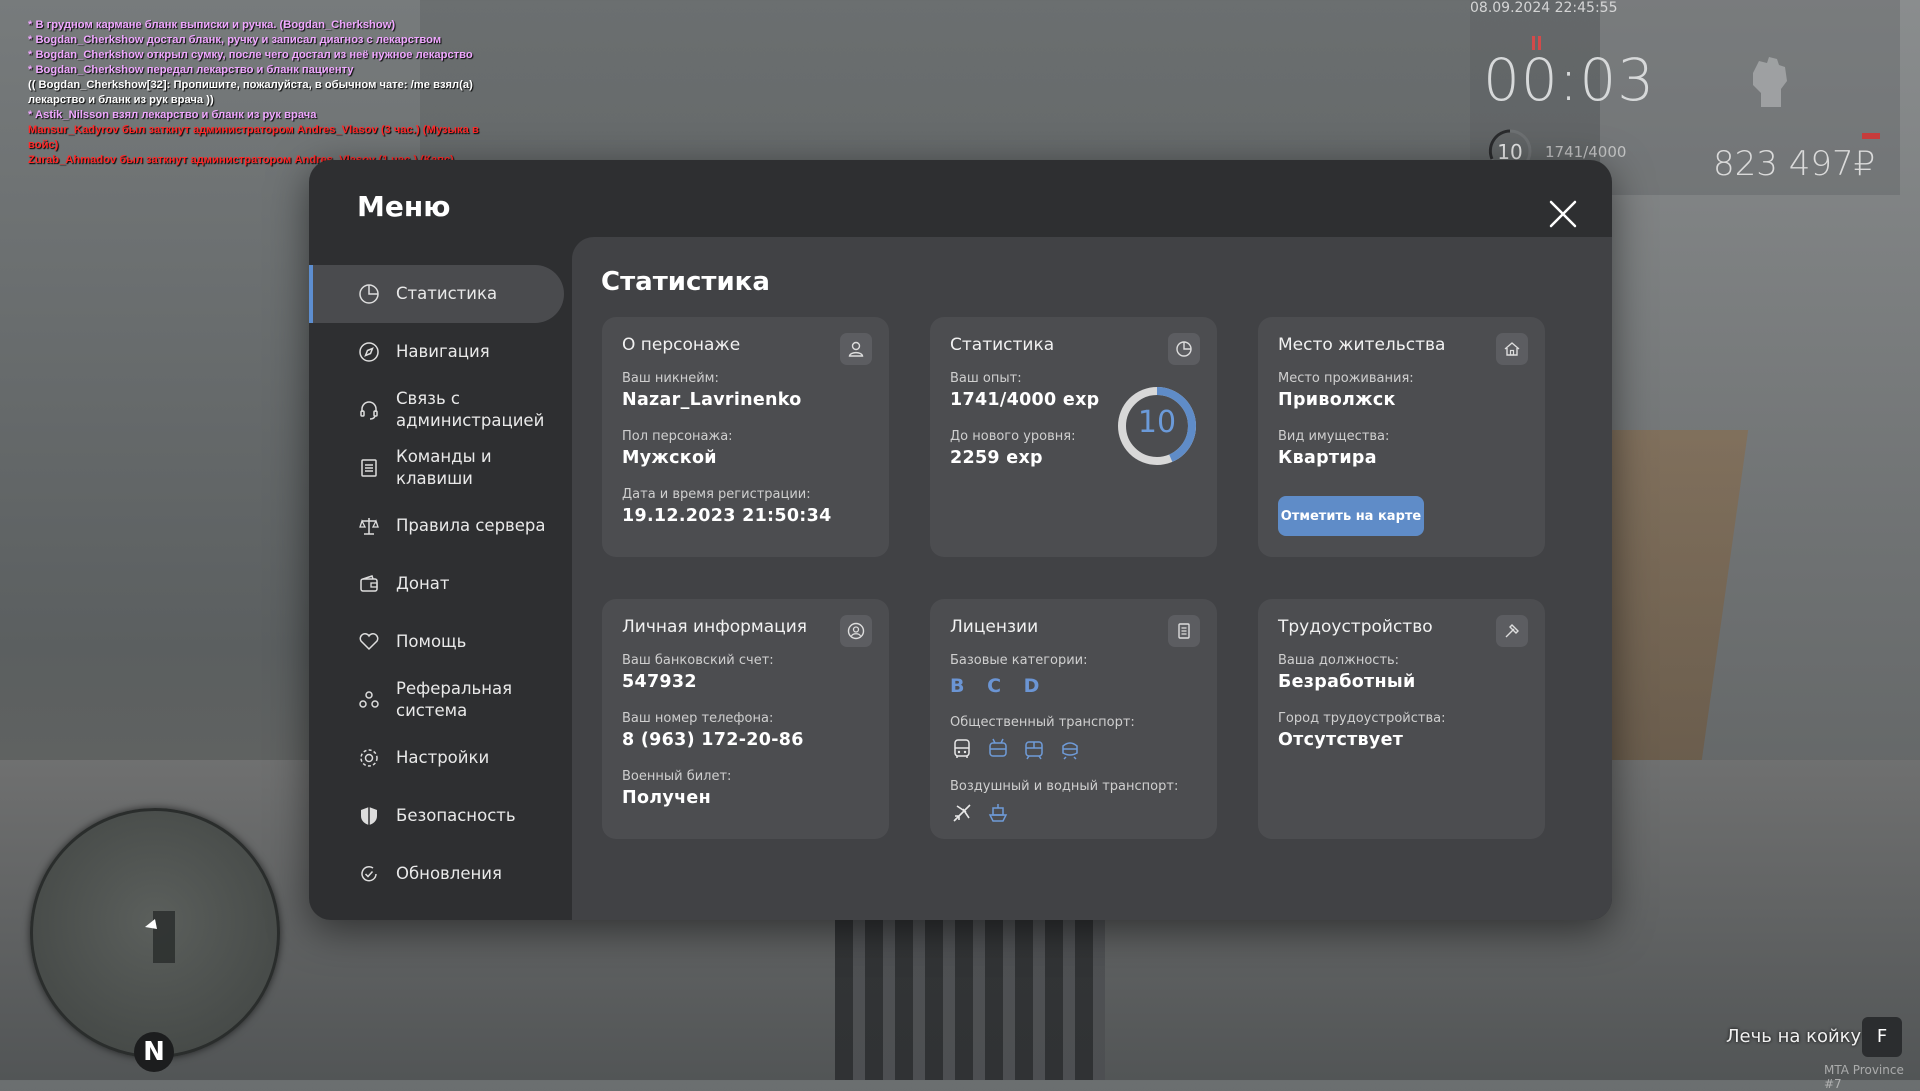  Describe the element at coordinates (456, 815) in the screenshot. I see `sidebar-item-label: Безопасность` at that location.